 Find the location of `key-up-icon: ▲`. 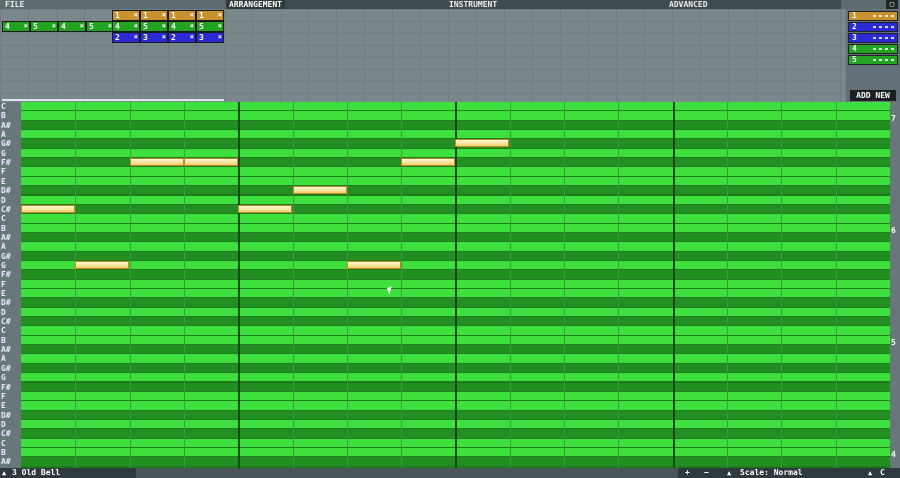

key-up-icon: ▲ is located at coordinates (870, 473).